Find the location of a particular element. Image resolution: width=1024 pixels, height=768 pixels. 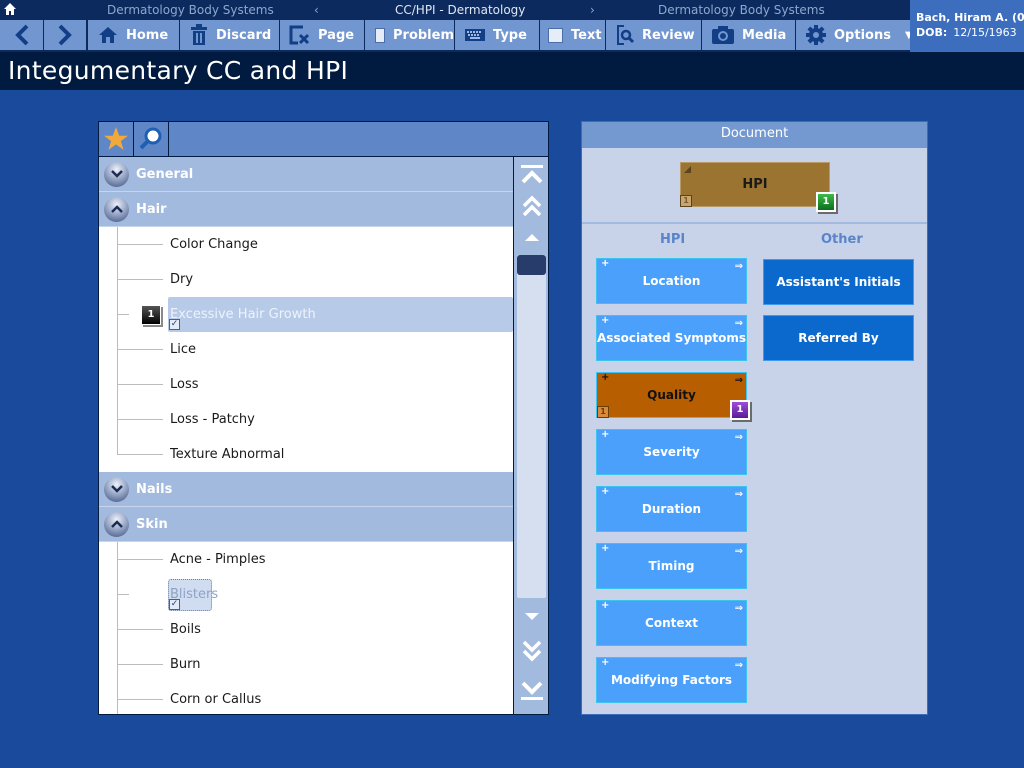

scroll-top-button is located at coordinates (531, 176).